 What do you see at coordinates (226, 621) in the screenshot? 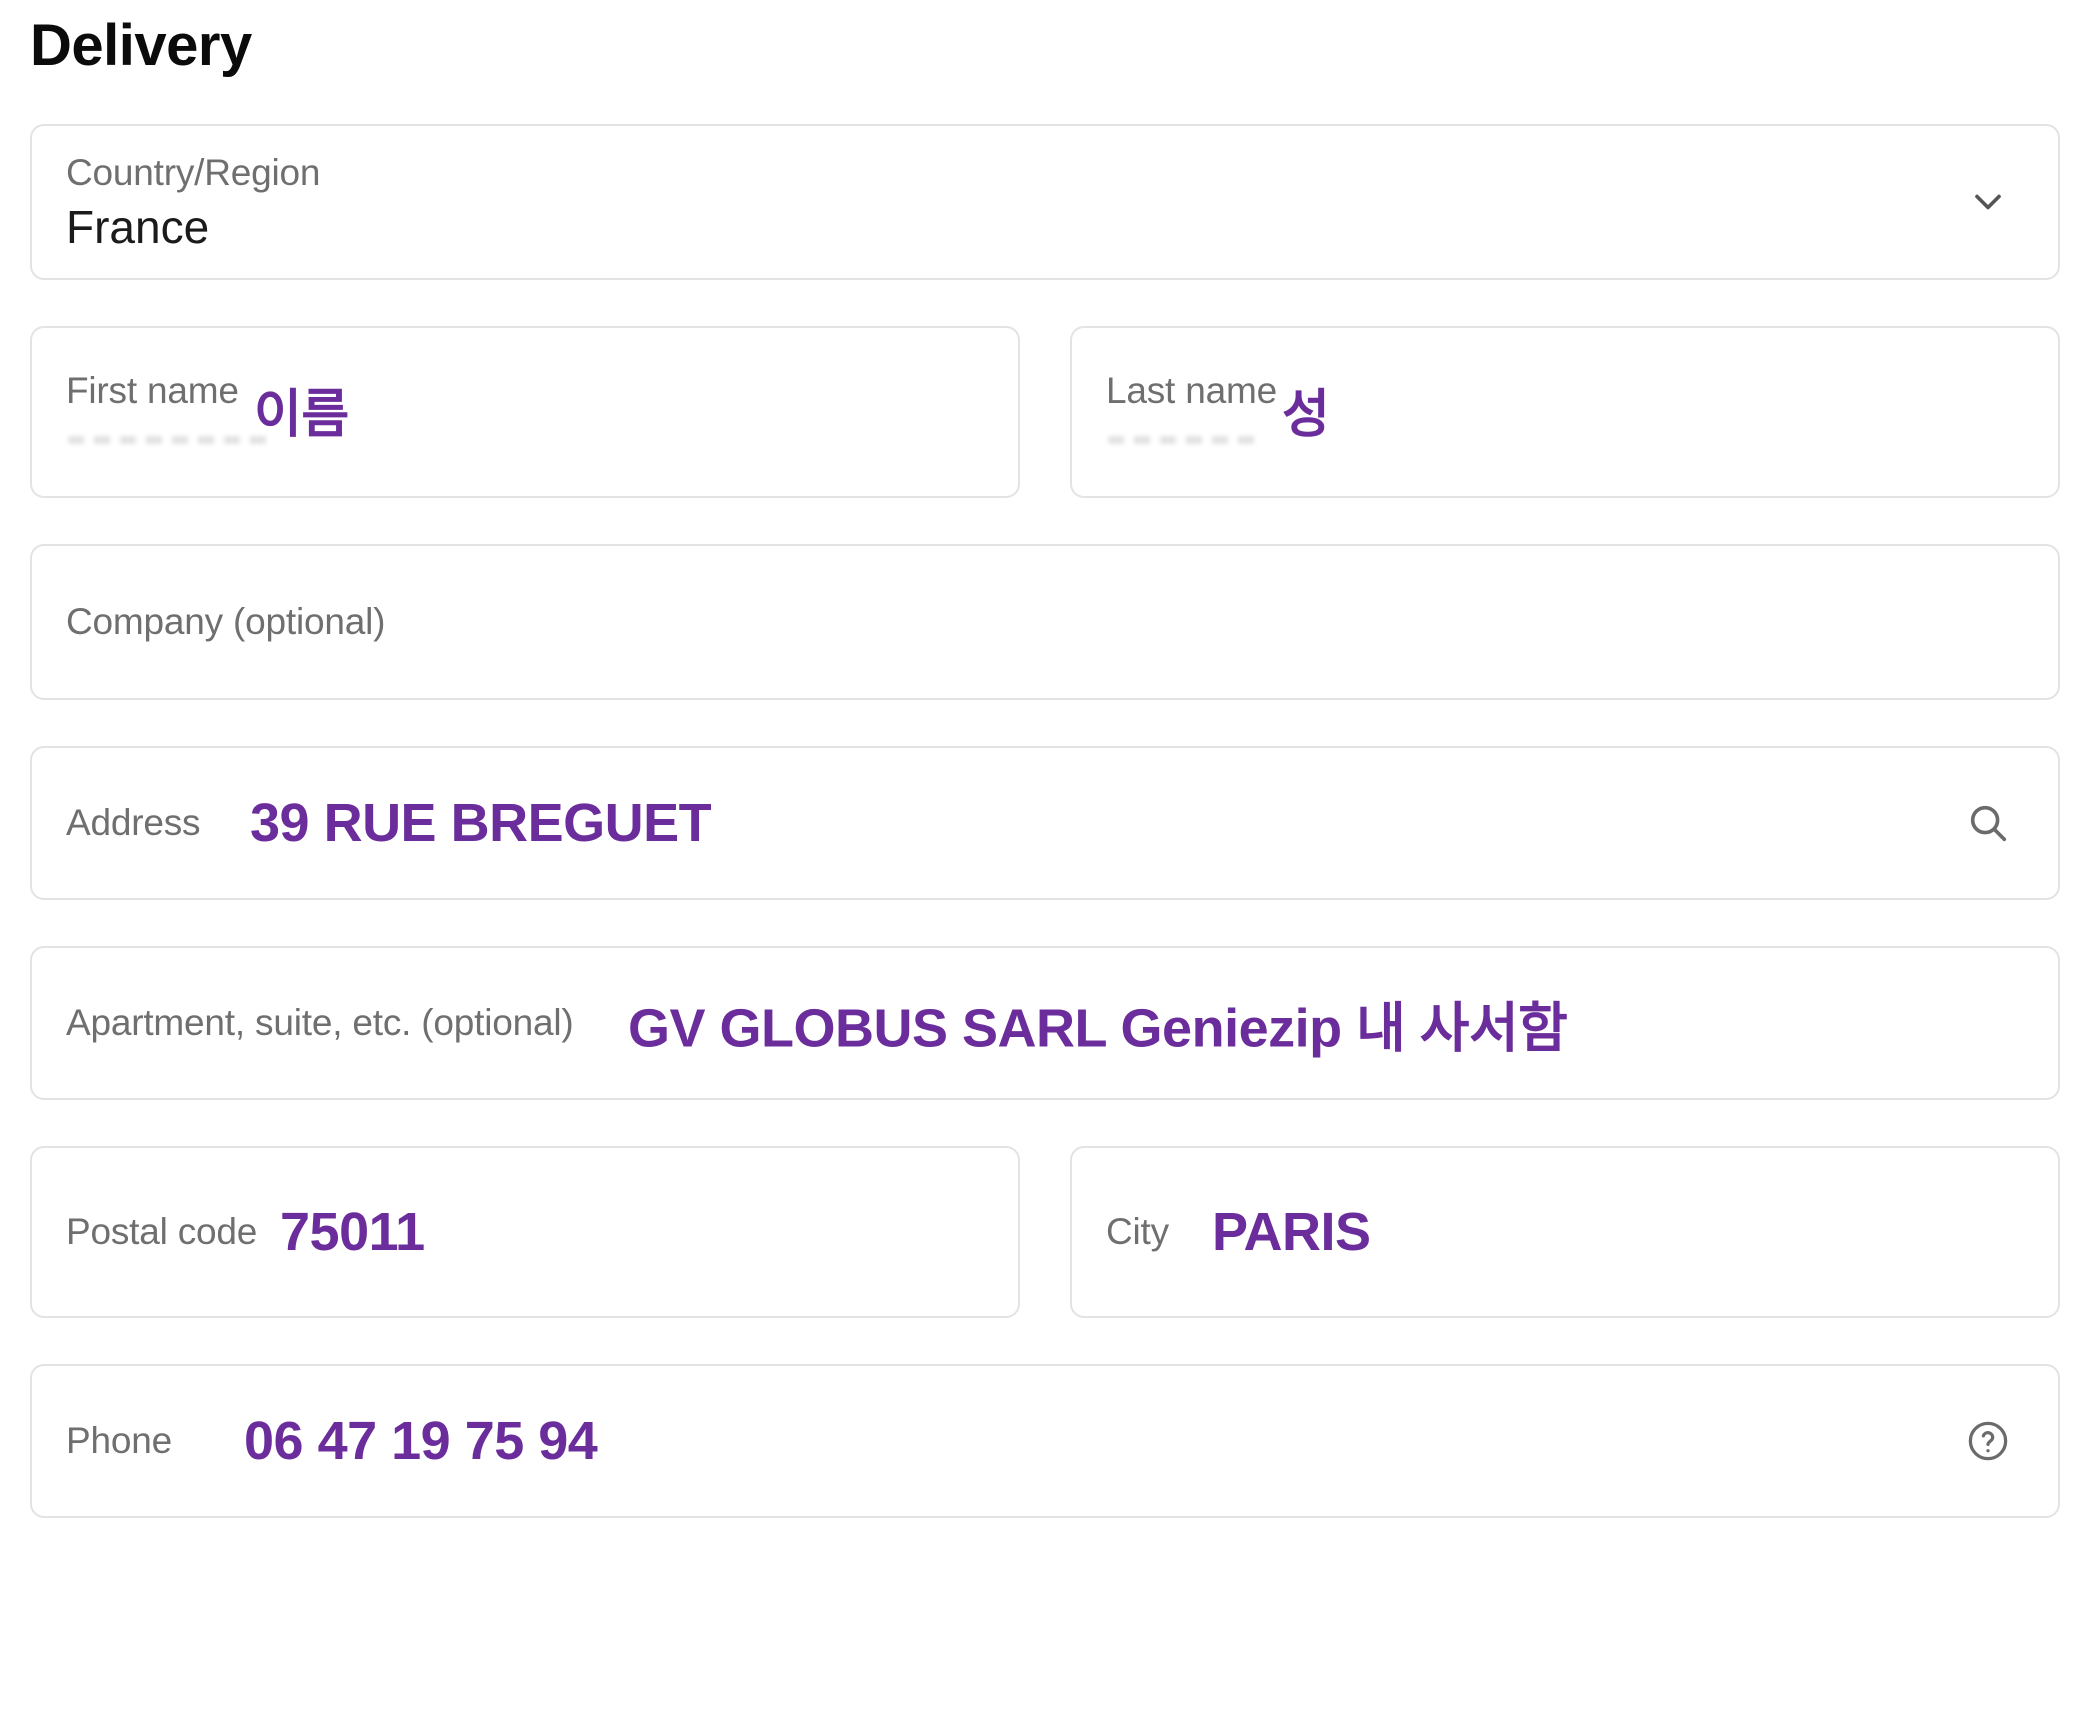
I see `company-label: Company (optional)` at bounding box center [226, 621].